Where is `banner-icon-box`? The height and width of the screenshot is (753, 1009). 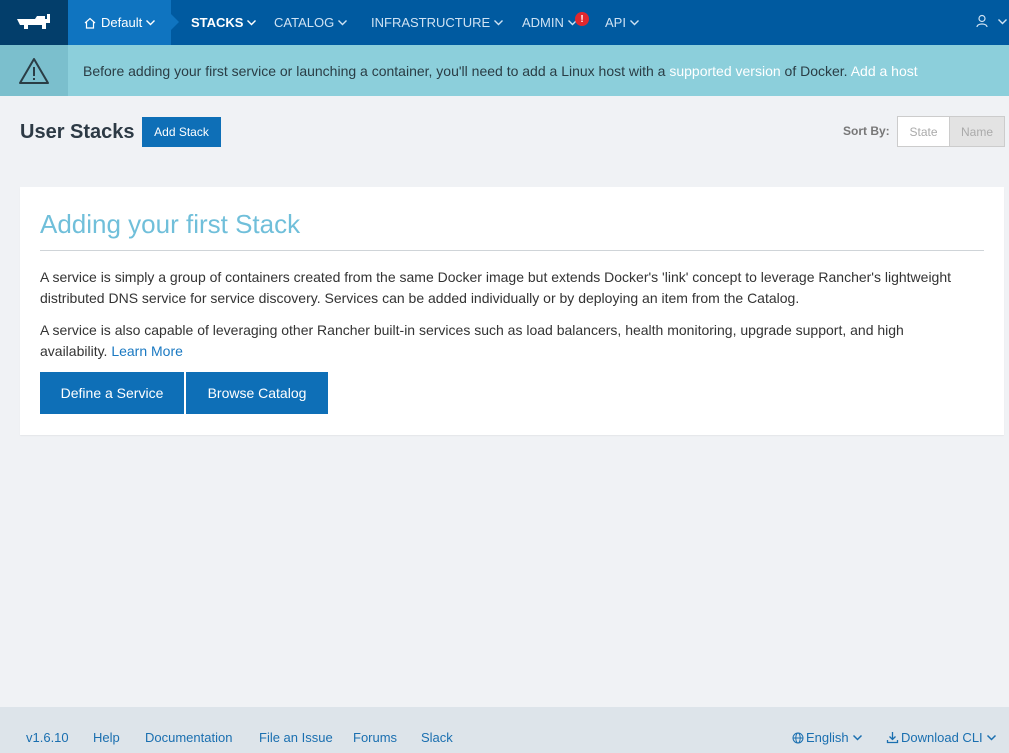 banner-icon-box is located at coordinates (34, 70).